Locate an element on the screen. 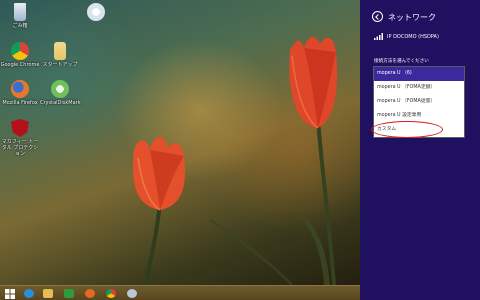 The height and width of the screenshot is (300, 480). crystaldiskmark-icon is located at coordinates (60, 89).